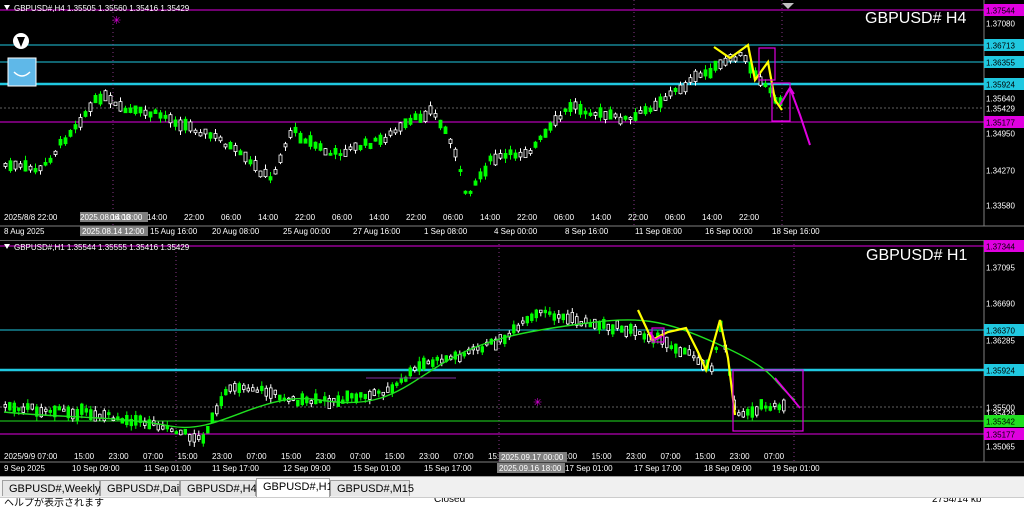 This screenshot has height=507, width=1024. What do you see at coordinates (51, 488) in the screenshot?
I see `tab-weekly: GBPUSD#,Weekly` at bounding box center [51, 488].